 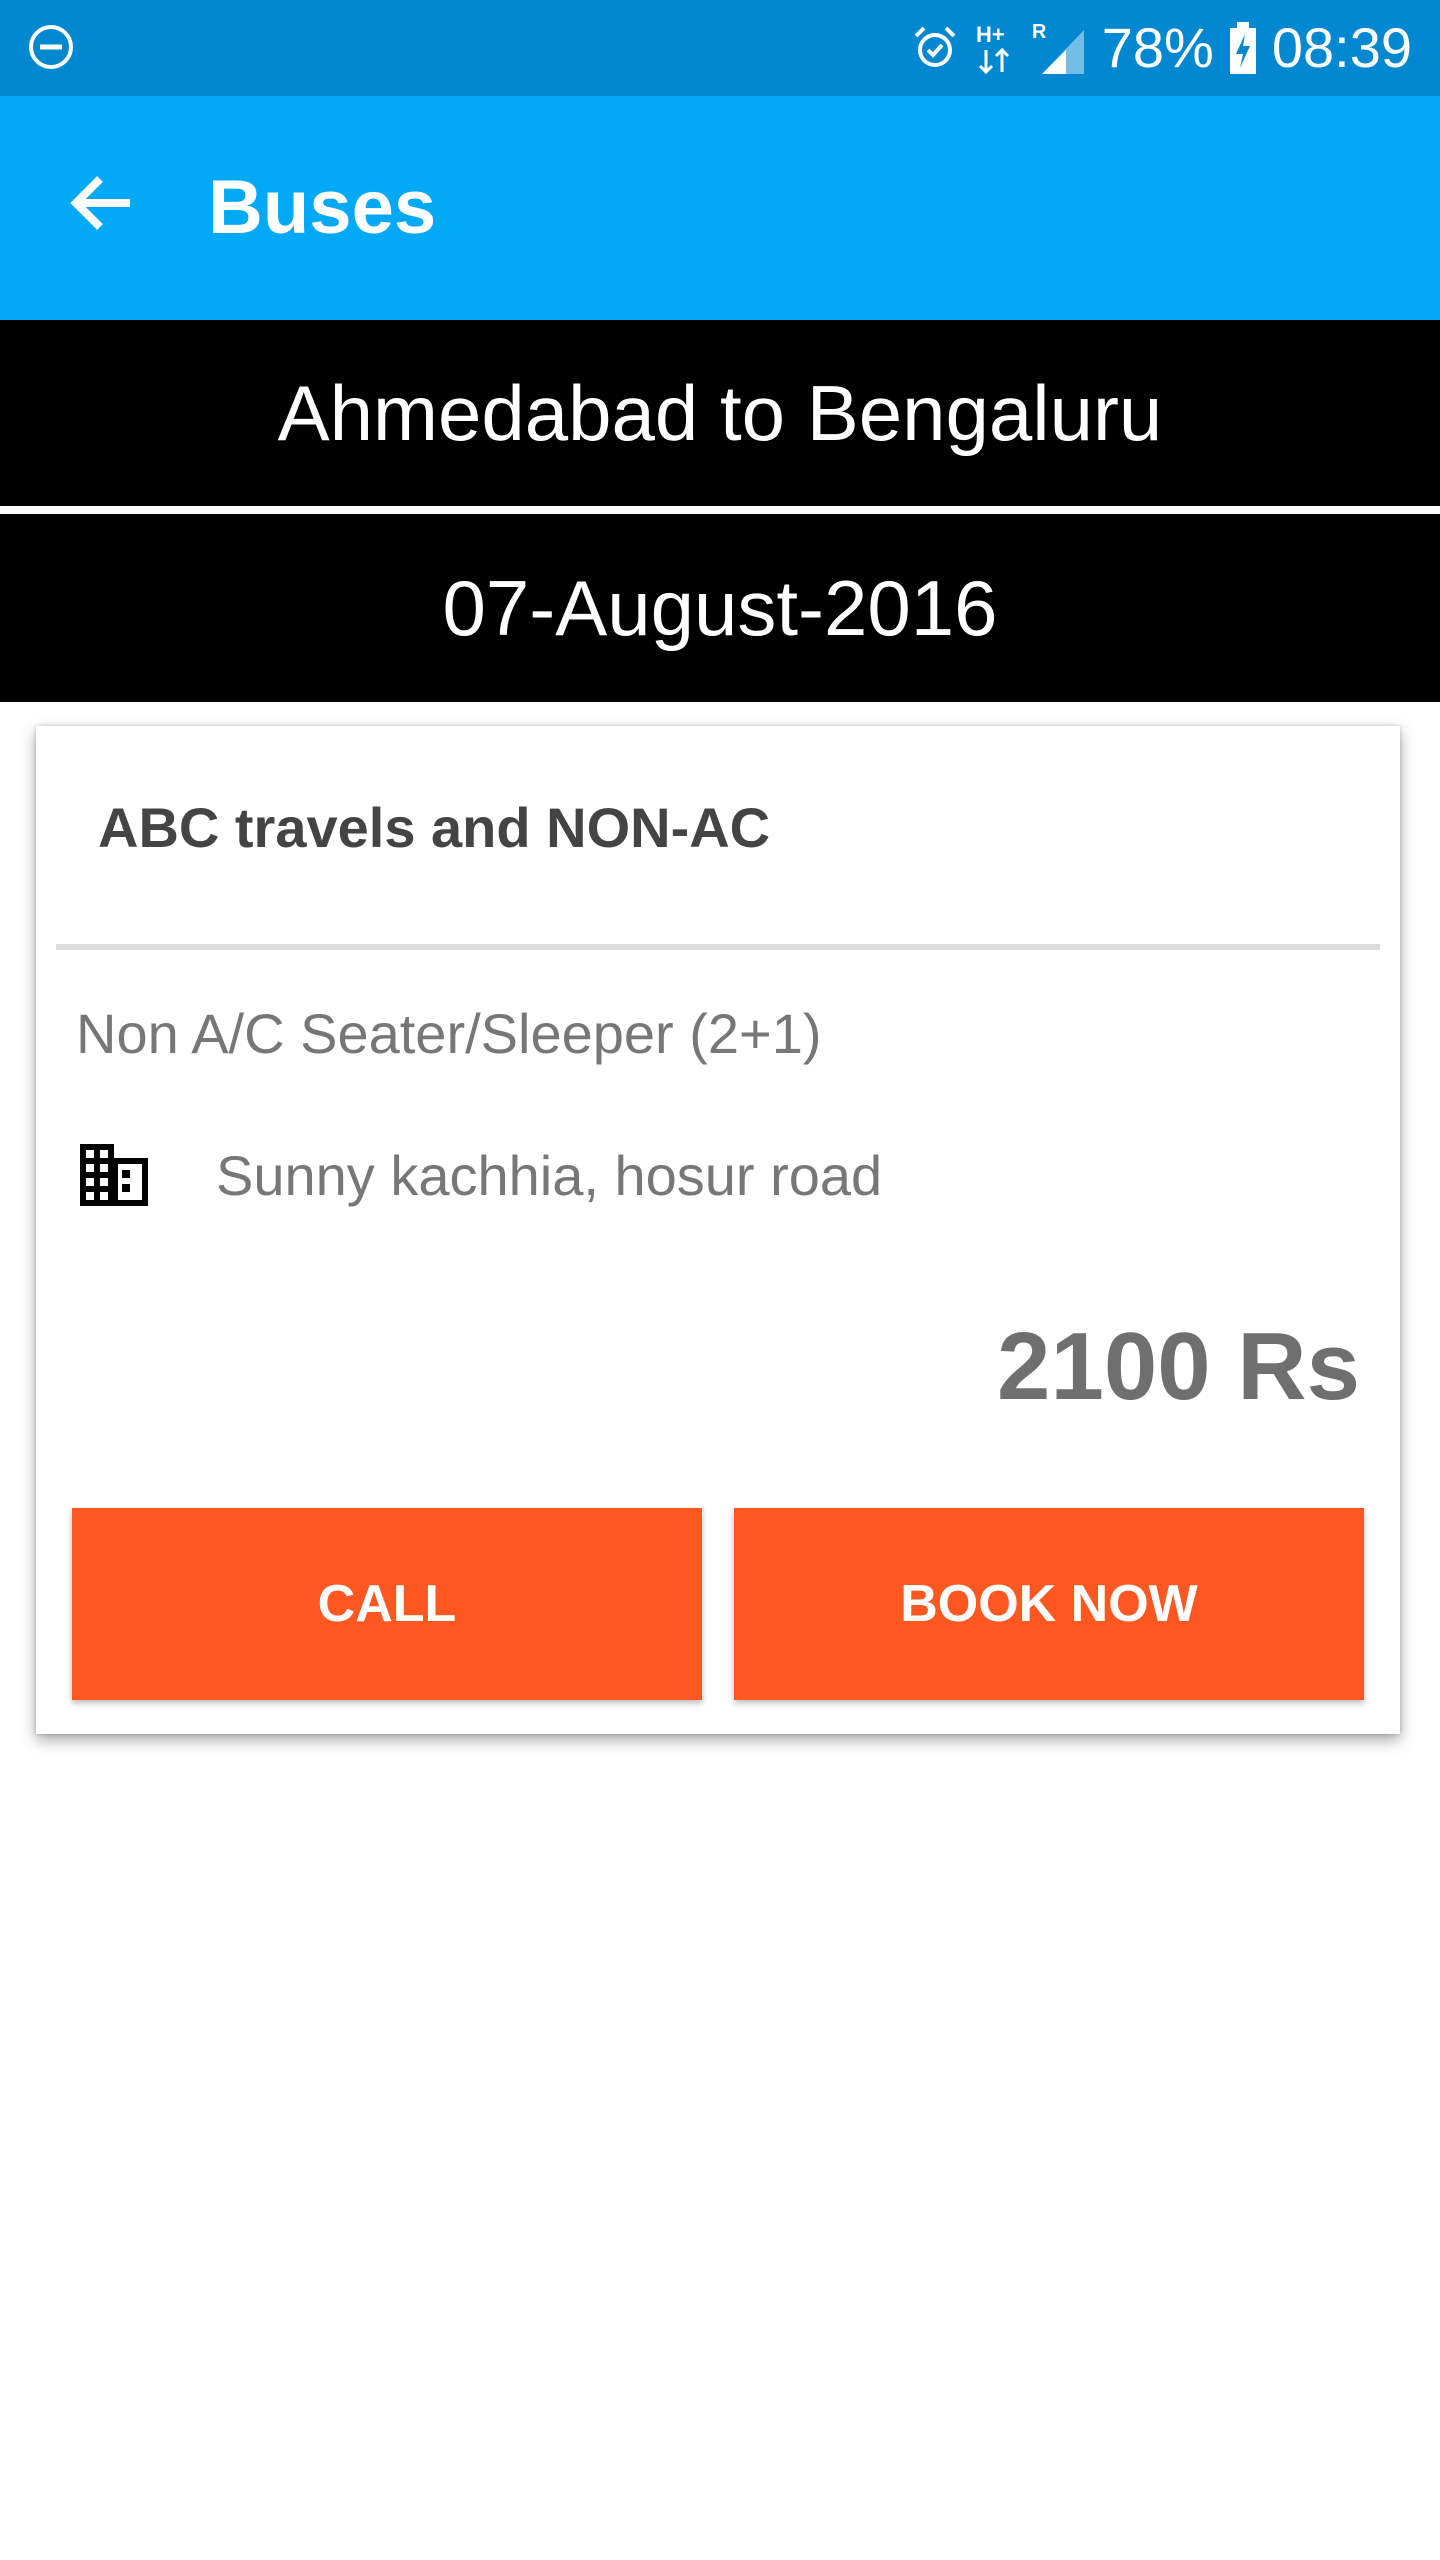 What do you see at coordinates (720, 48) in the screenshot?
I see `status-bar: H+ R 78% 08:39` at bounding box center [720, 48].